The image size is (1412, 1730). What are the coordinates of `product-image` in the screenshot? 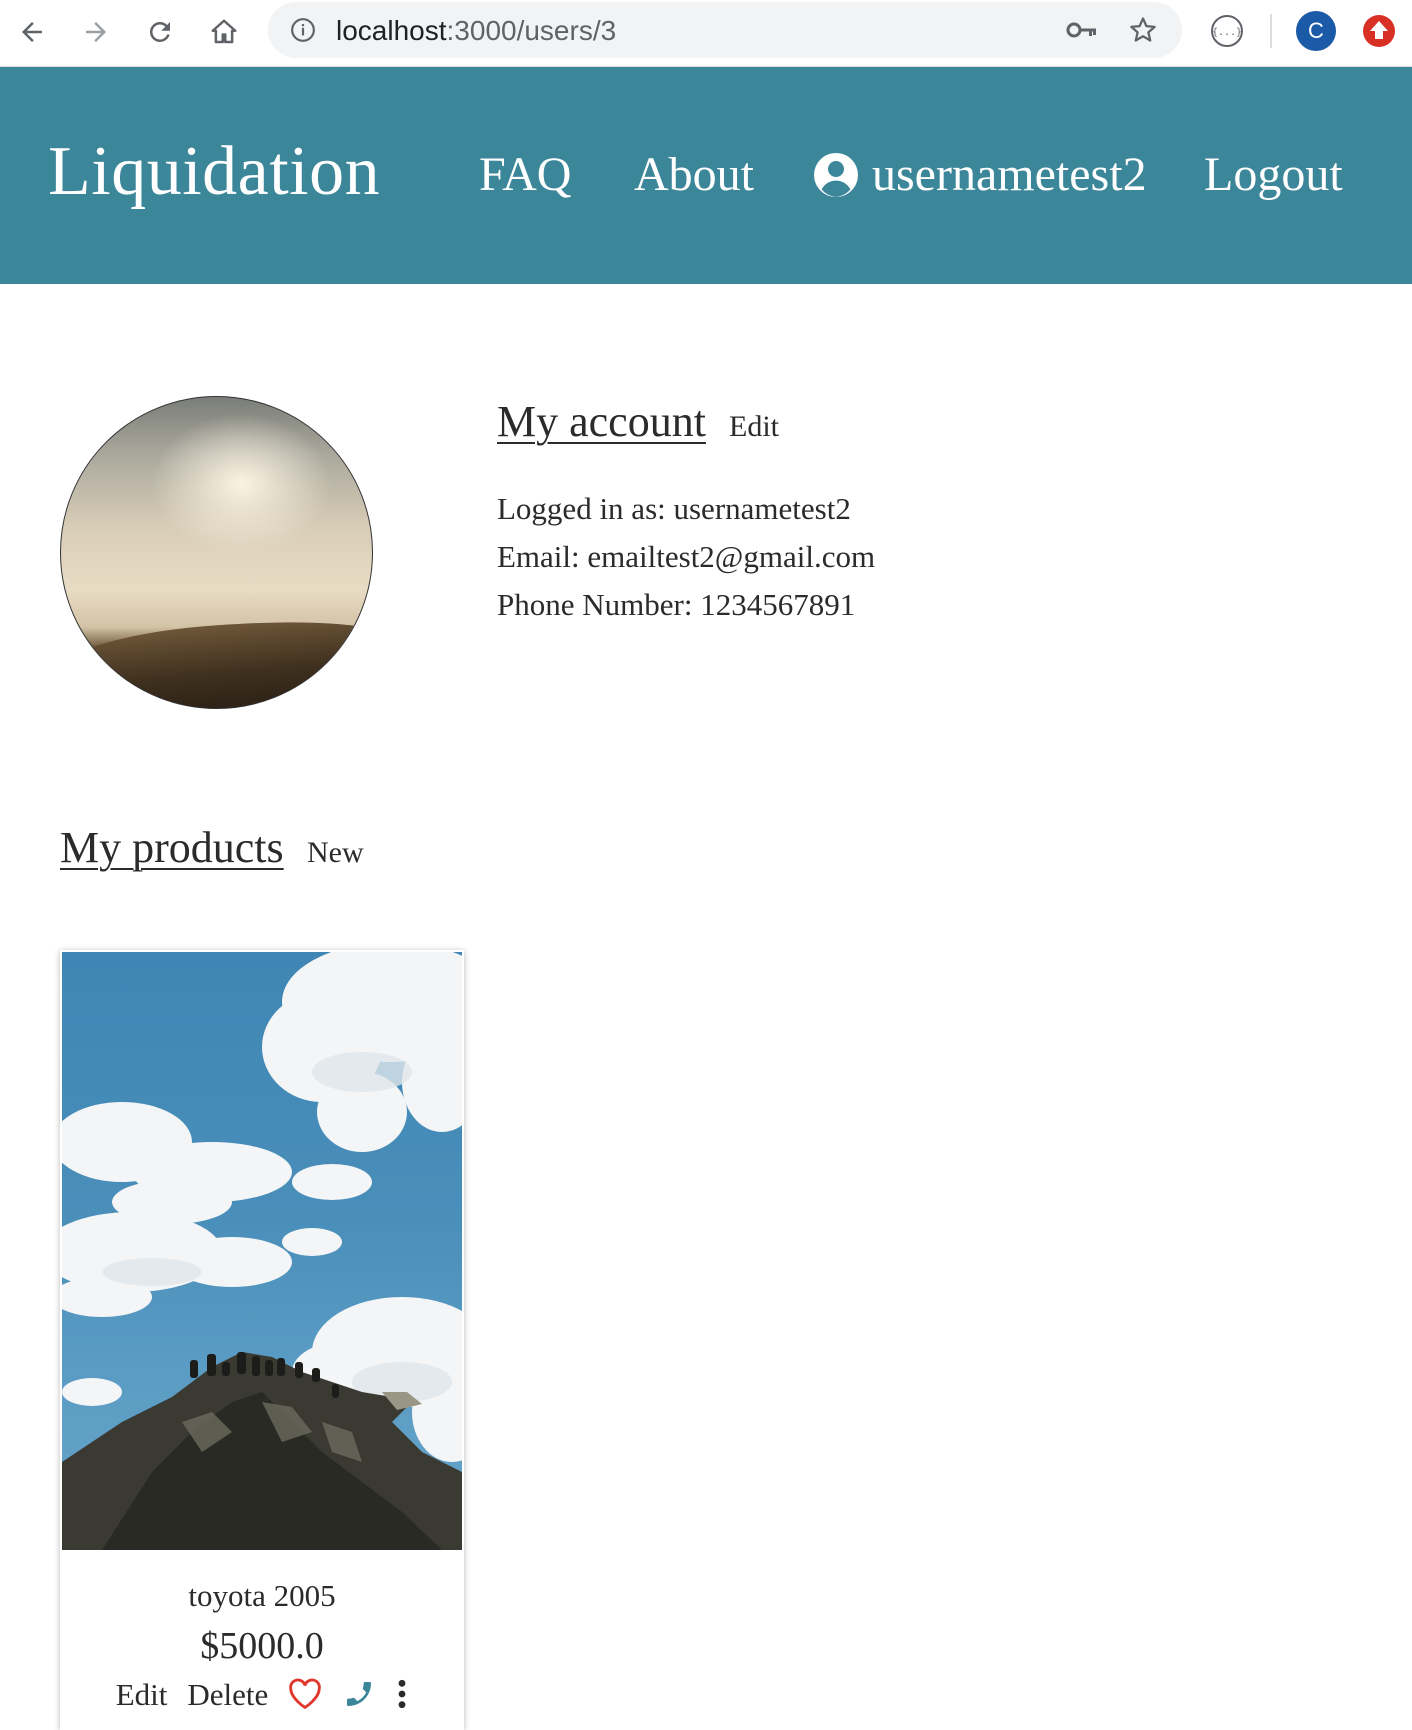 It's located at (262, 1251).